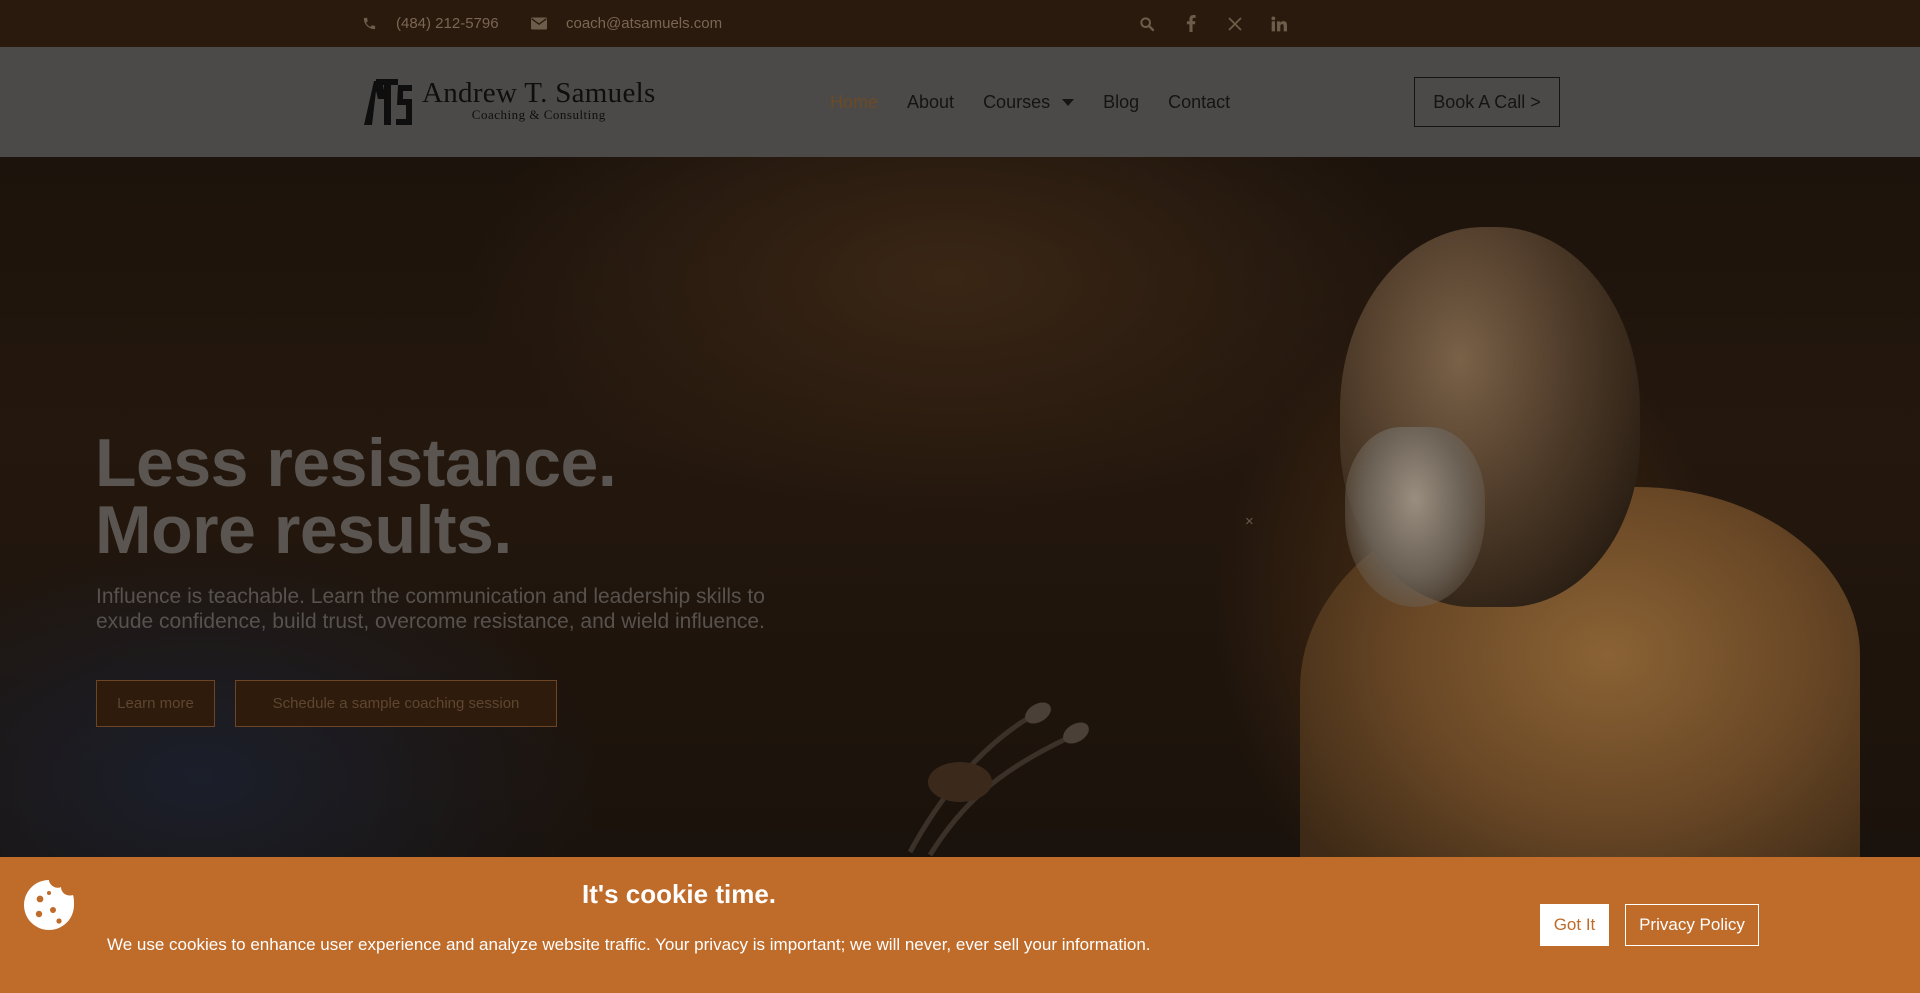  Describe the element at coordinates (1017, 101) in the screenshot. I see `nav-courses-label: Courses` at that location.